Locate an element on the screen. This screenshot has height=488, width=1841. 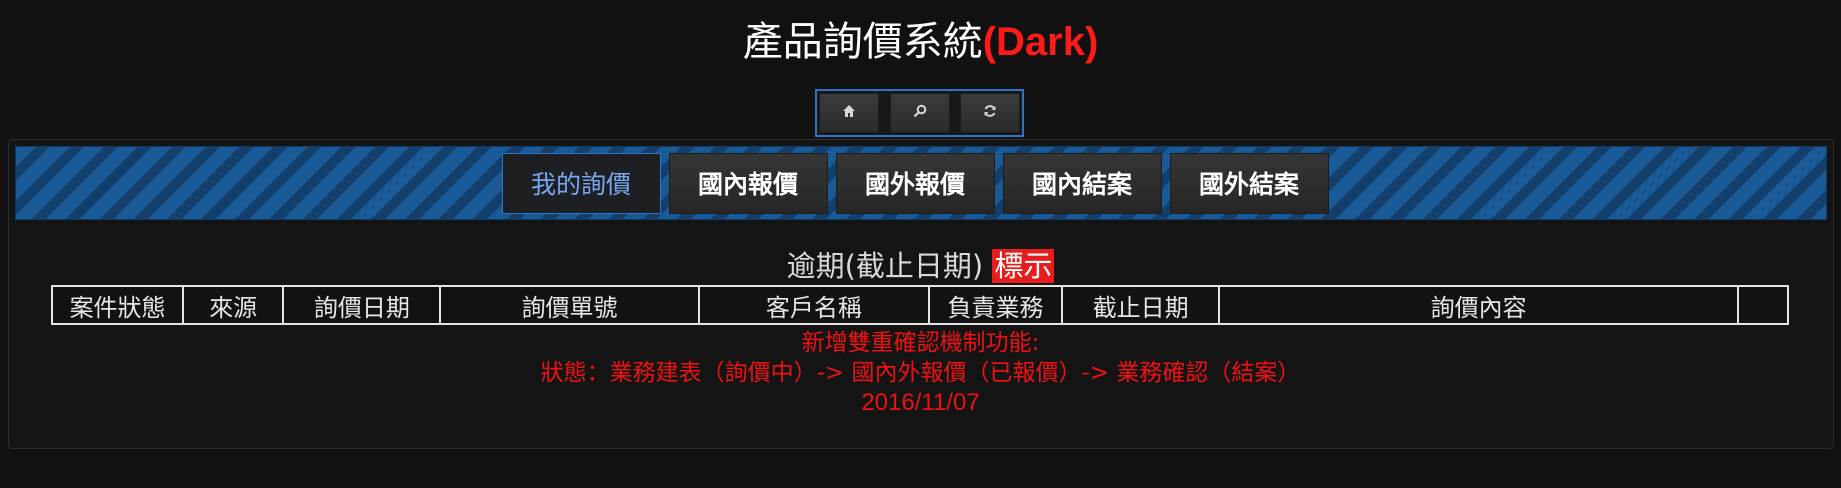
table-header-row: 案件狀態 來源 詢價日期 詢價單號 客戶名稱 負責業務 截止日期 詢價內容 is located at coordinates (920, 305).